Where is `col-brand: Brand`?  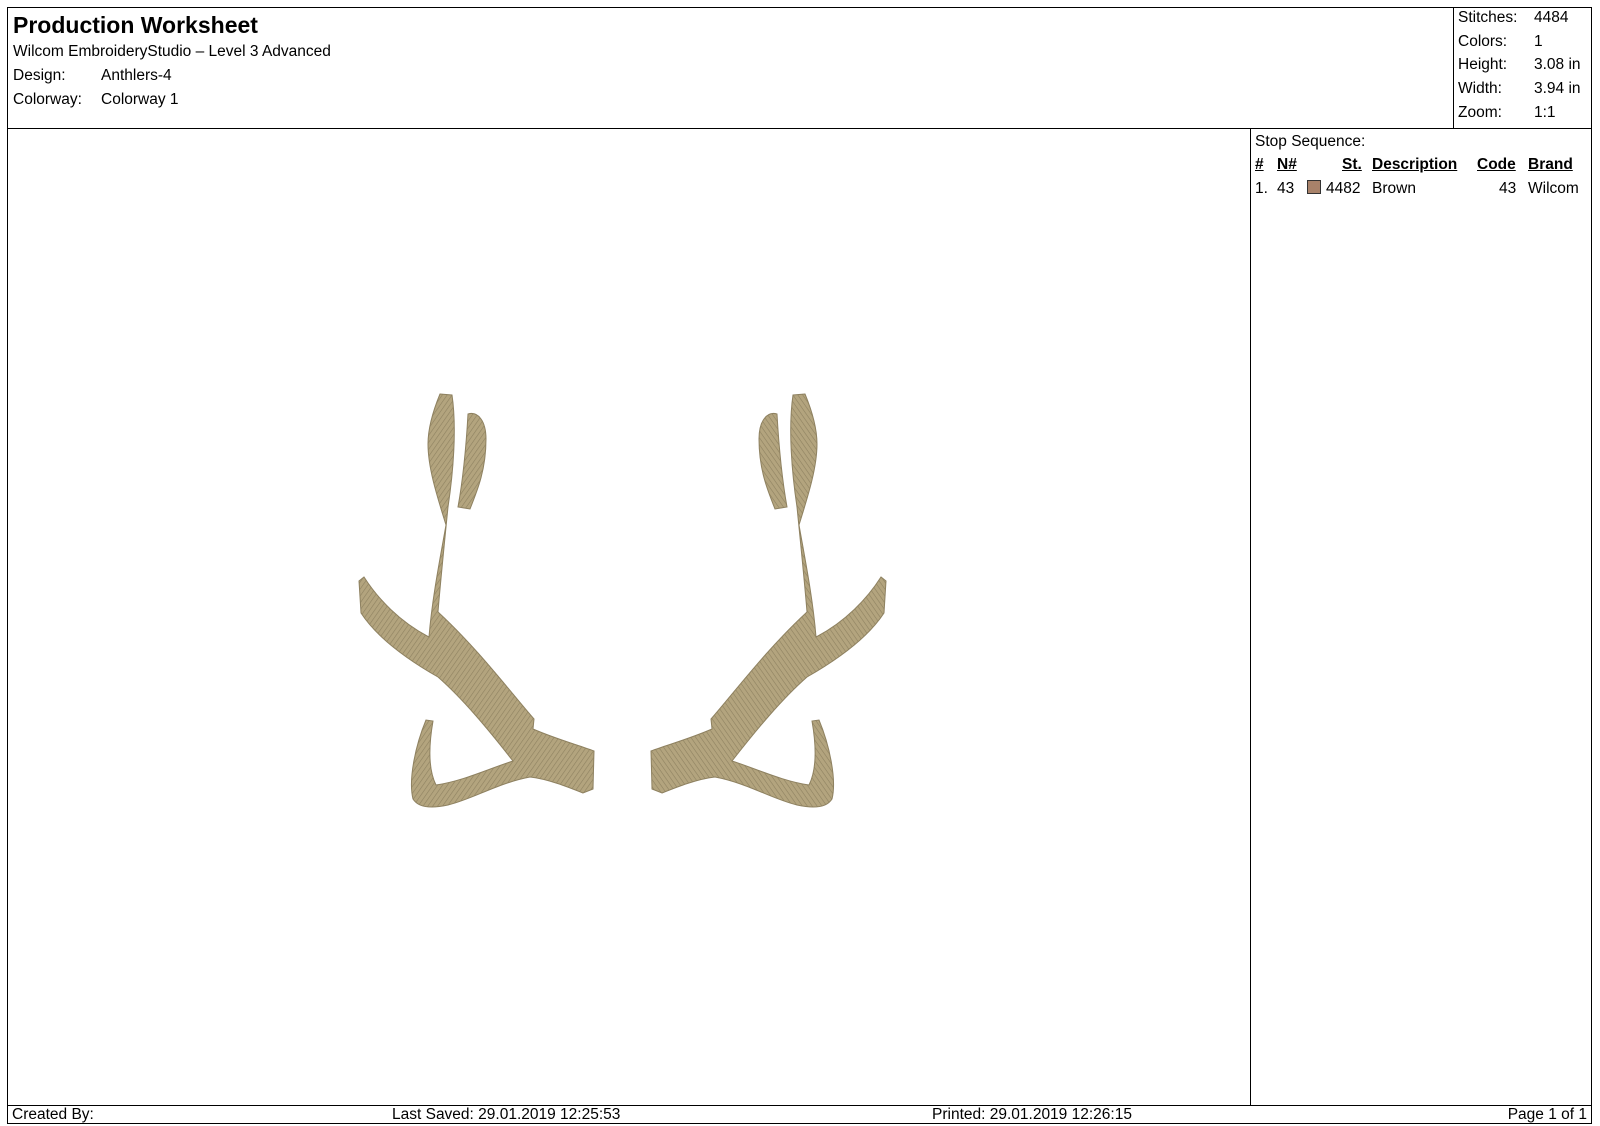
col-brand: Brand is located at coordinates (1550, 164).